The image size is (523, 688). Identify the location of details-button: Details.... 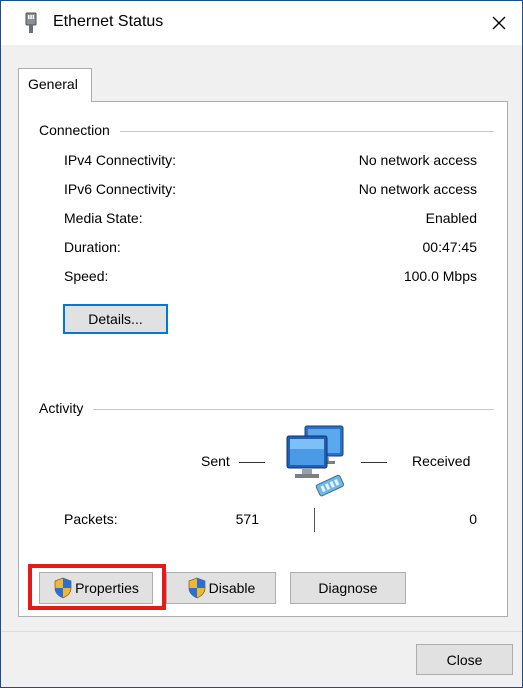
(115, 319).